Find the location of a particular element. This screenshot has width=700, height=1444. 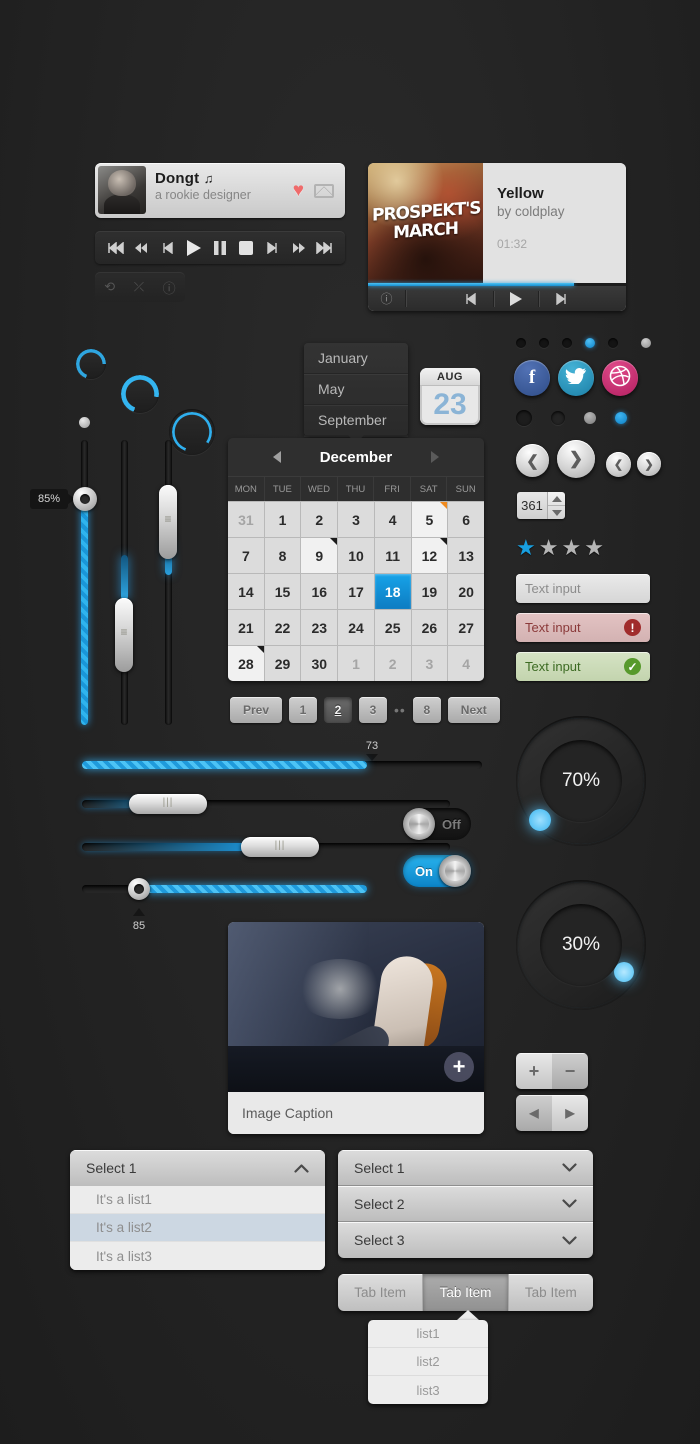

calendar-day-7: 7 is located at coordinates (246, 555).